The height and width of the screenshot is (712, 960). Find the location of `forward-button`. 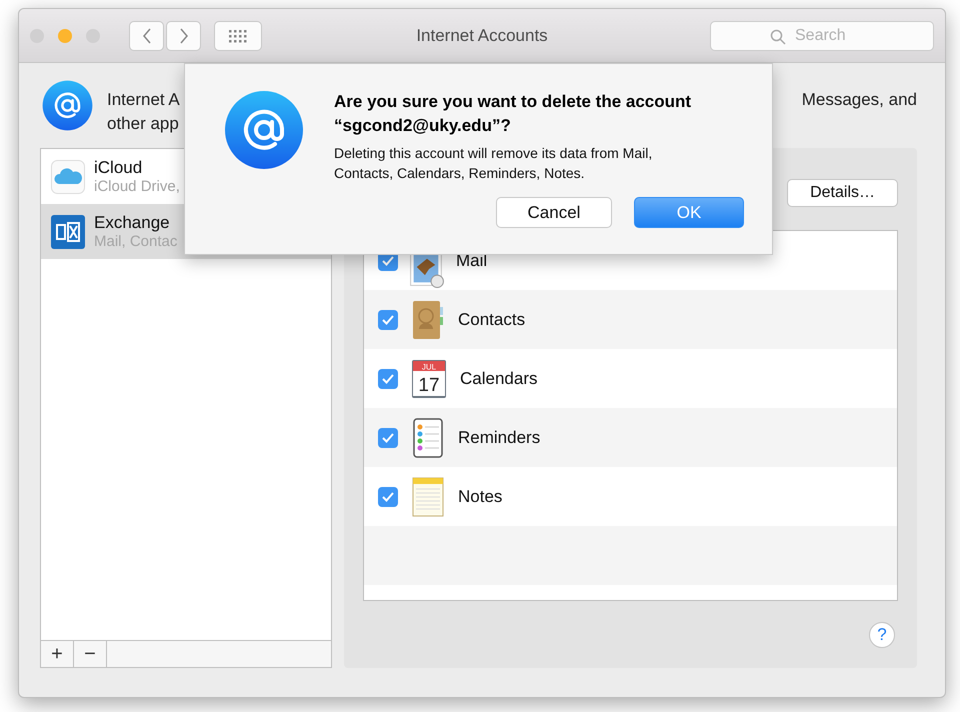

forward-button is located at coordinates (183, 35).